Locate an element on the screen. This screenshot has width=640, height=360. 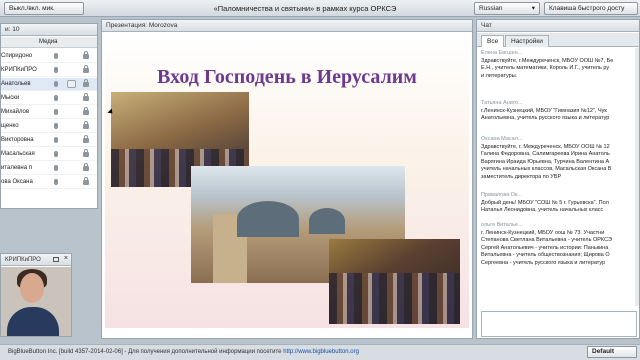
user-name: италевна п is located at coordinates (16, 168).